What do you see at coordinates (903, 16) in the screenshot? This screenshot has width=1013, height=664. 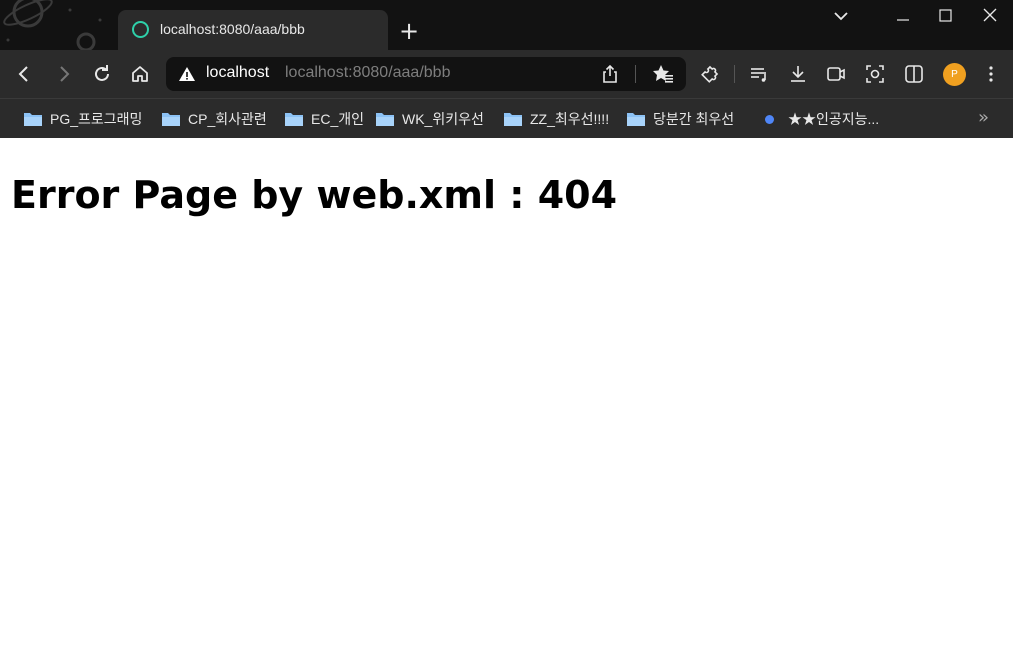 I see `minimize-icon` at bounding box center [903, 16].